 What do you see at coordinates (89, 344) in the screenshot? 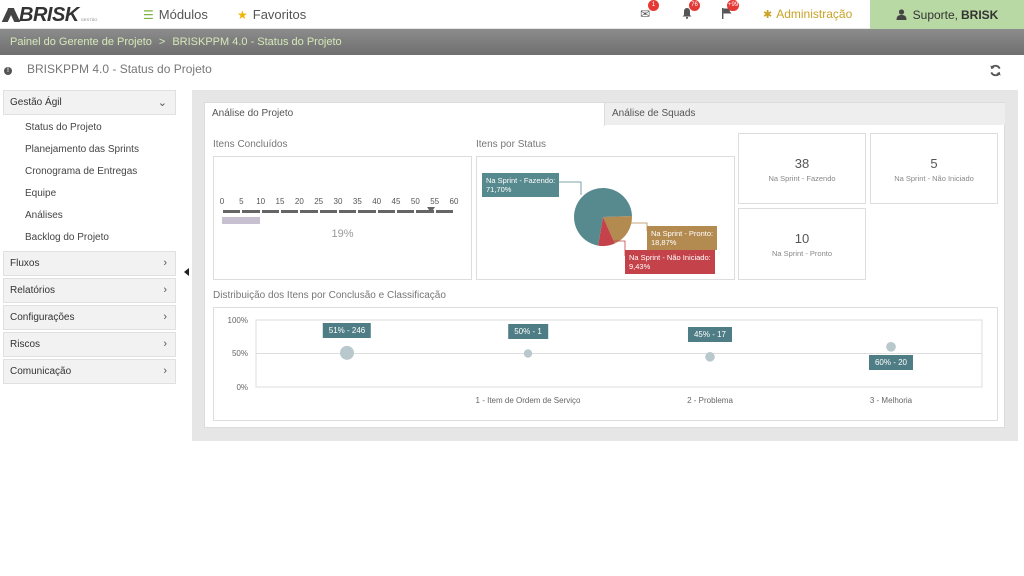
I see `sidebar-header-riscos: Riscos ›` at bounding box center [89, 344].